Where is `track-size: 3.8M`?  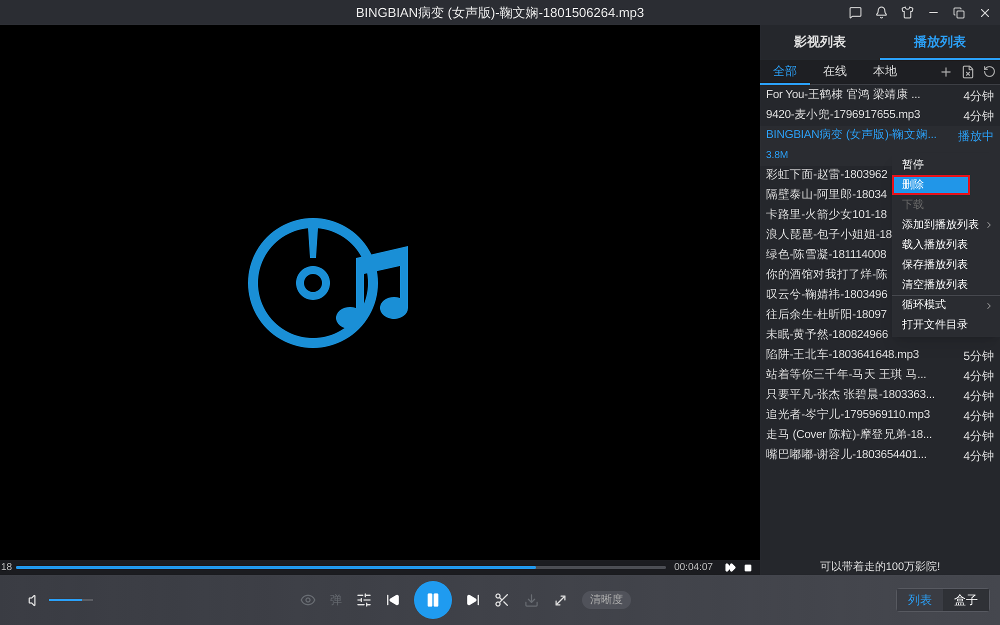
track-size: 3.8M is located at coordinates (777, 156).